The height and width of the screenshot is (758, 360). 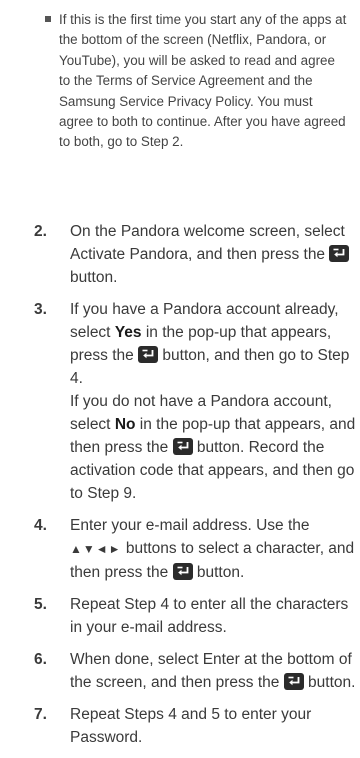 I want to click on step-number: 7., so click(x=40, y=714).